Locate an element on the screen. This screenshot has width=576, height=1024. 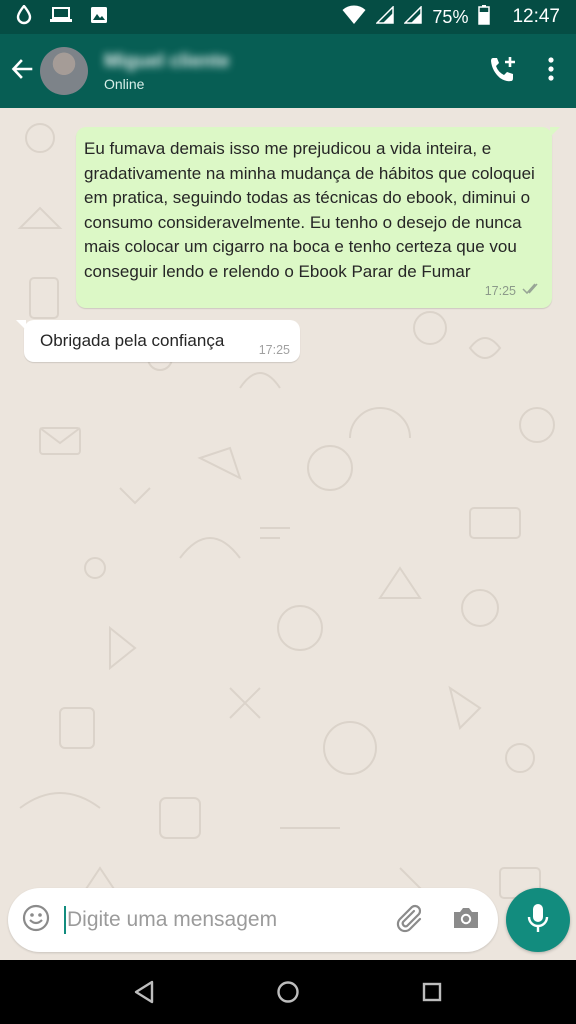
microphone-icon is located at coordinates (538, 920).